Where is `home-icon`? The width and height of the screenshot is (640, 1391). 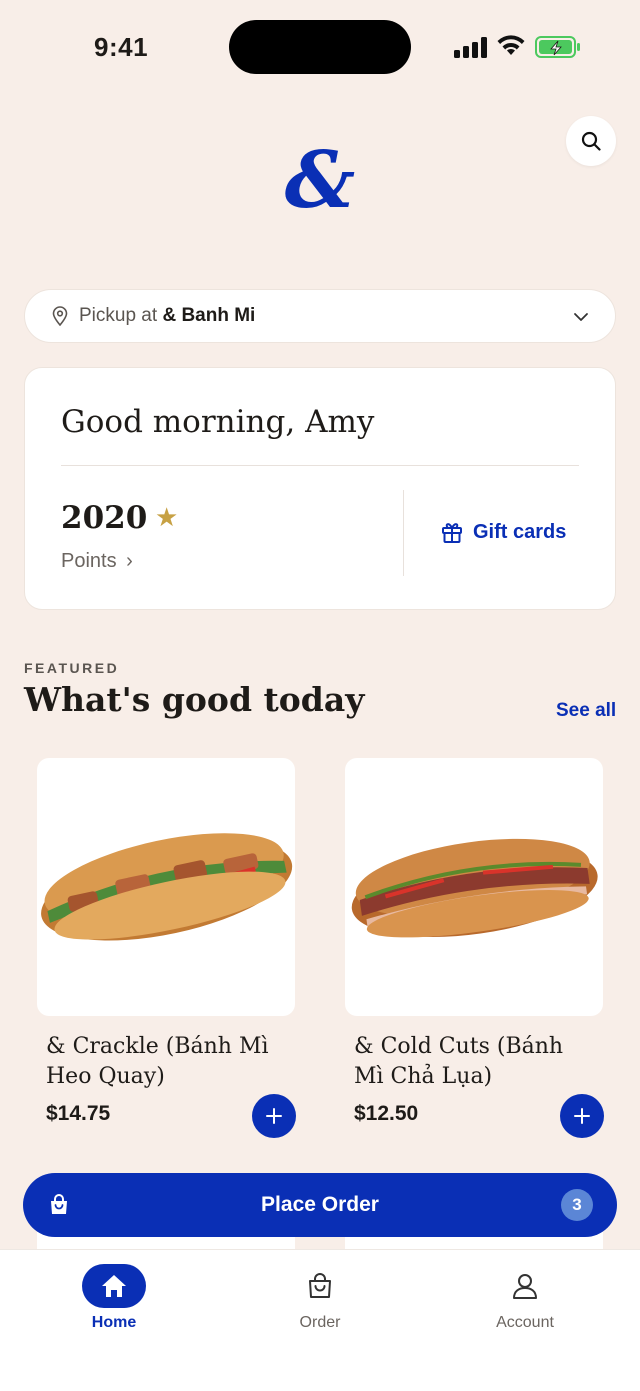
home-icon is located at coordinates (114, 1286).